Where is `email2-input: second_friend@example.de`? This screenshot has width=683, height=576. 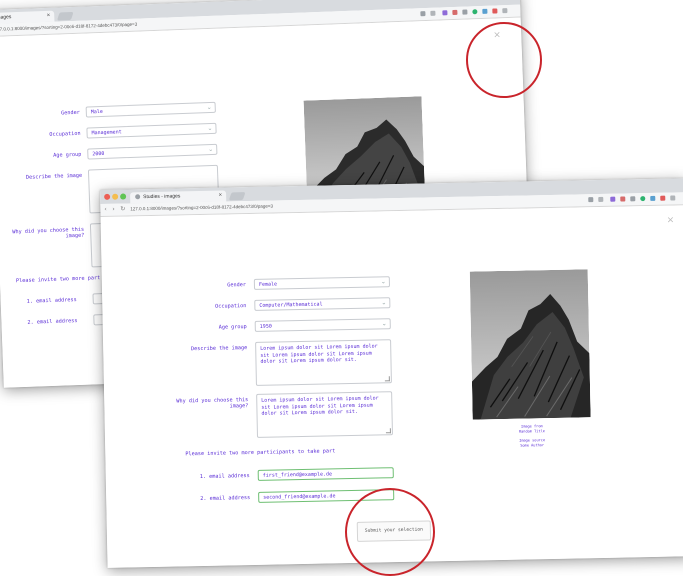
email2-input: second_friend@example.de is located at coordinates (326, 496).